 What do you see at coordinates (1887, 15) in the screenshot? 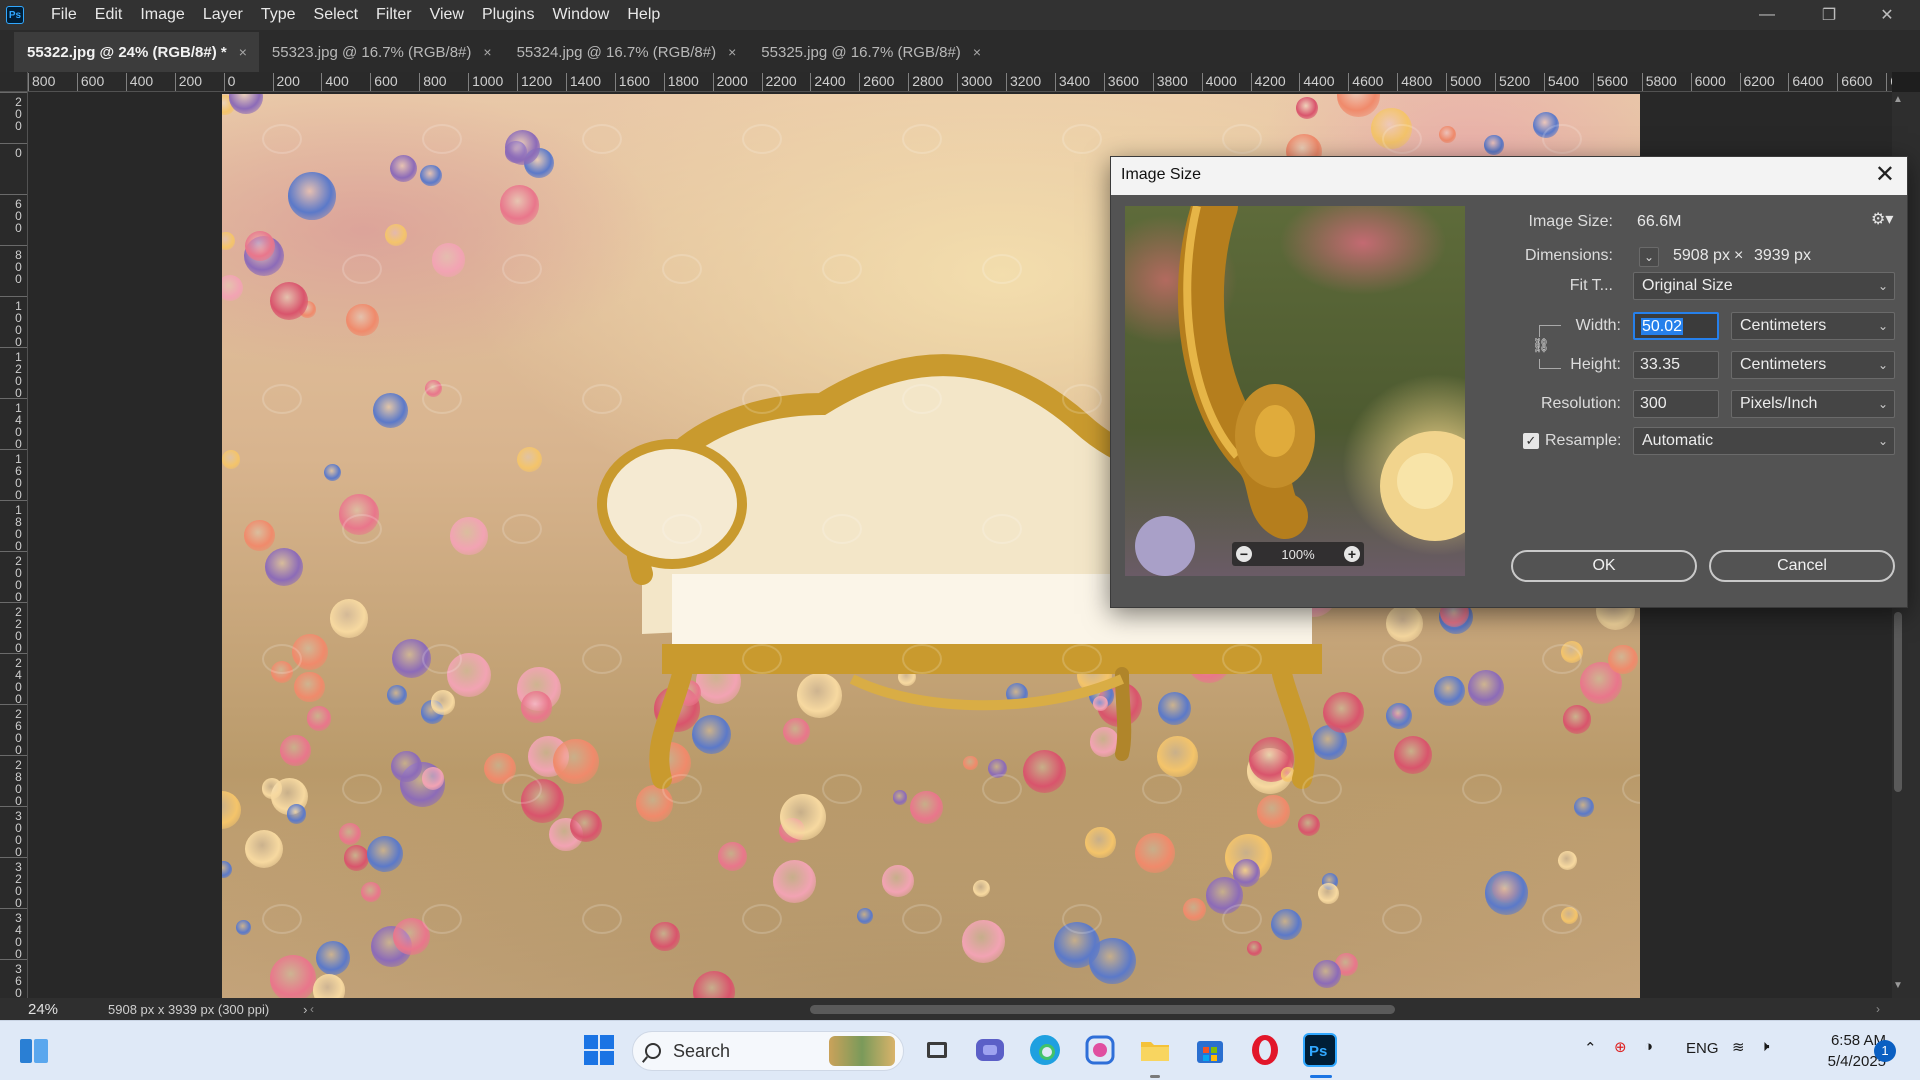
I see `close-window-icon: ✕` at bounding box center [1887, 15].